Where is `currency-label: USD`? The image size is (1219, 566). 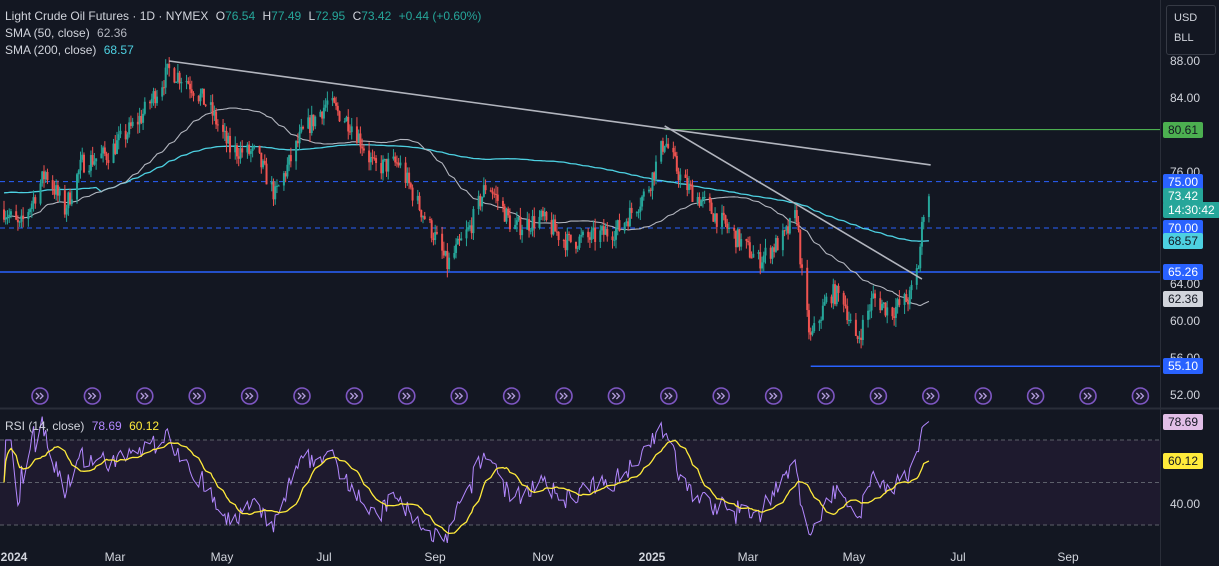
currency-label: USD is located at coordinates (1186, 18).